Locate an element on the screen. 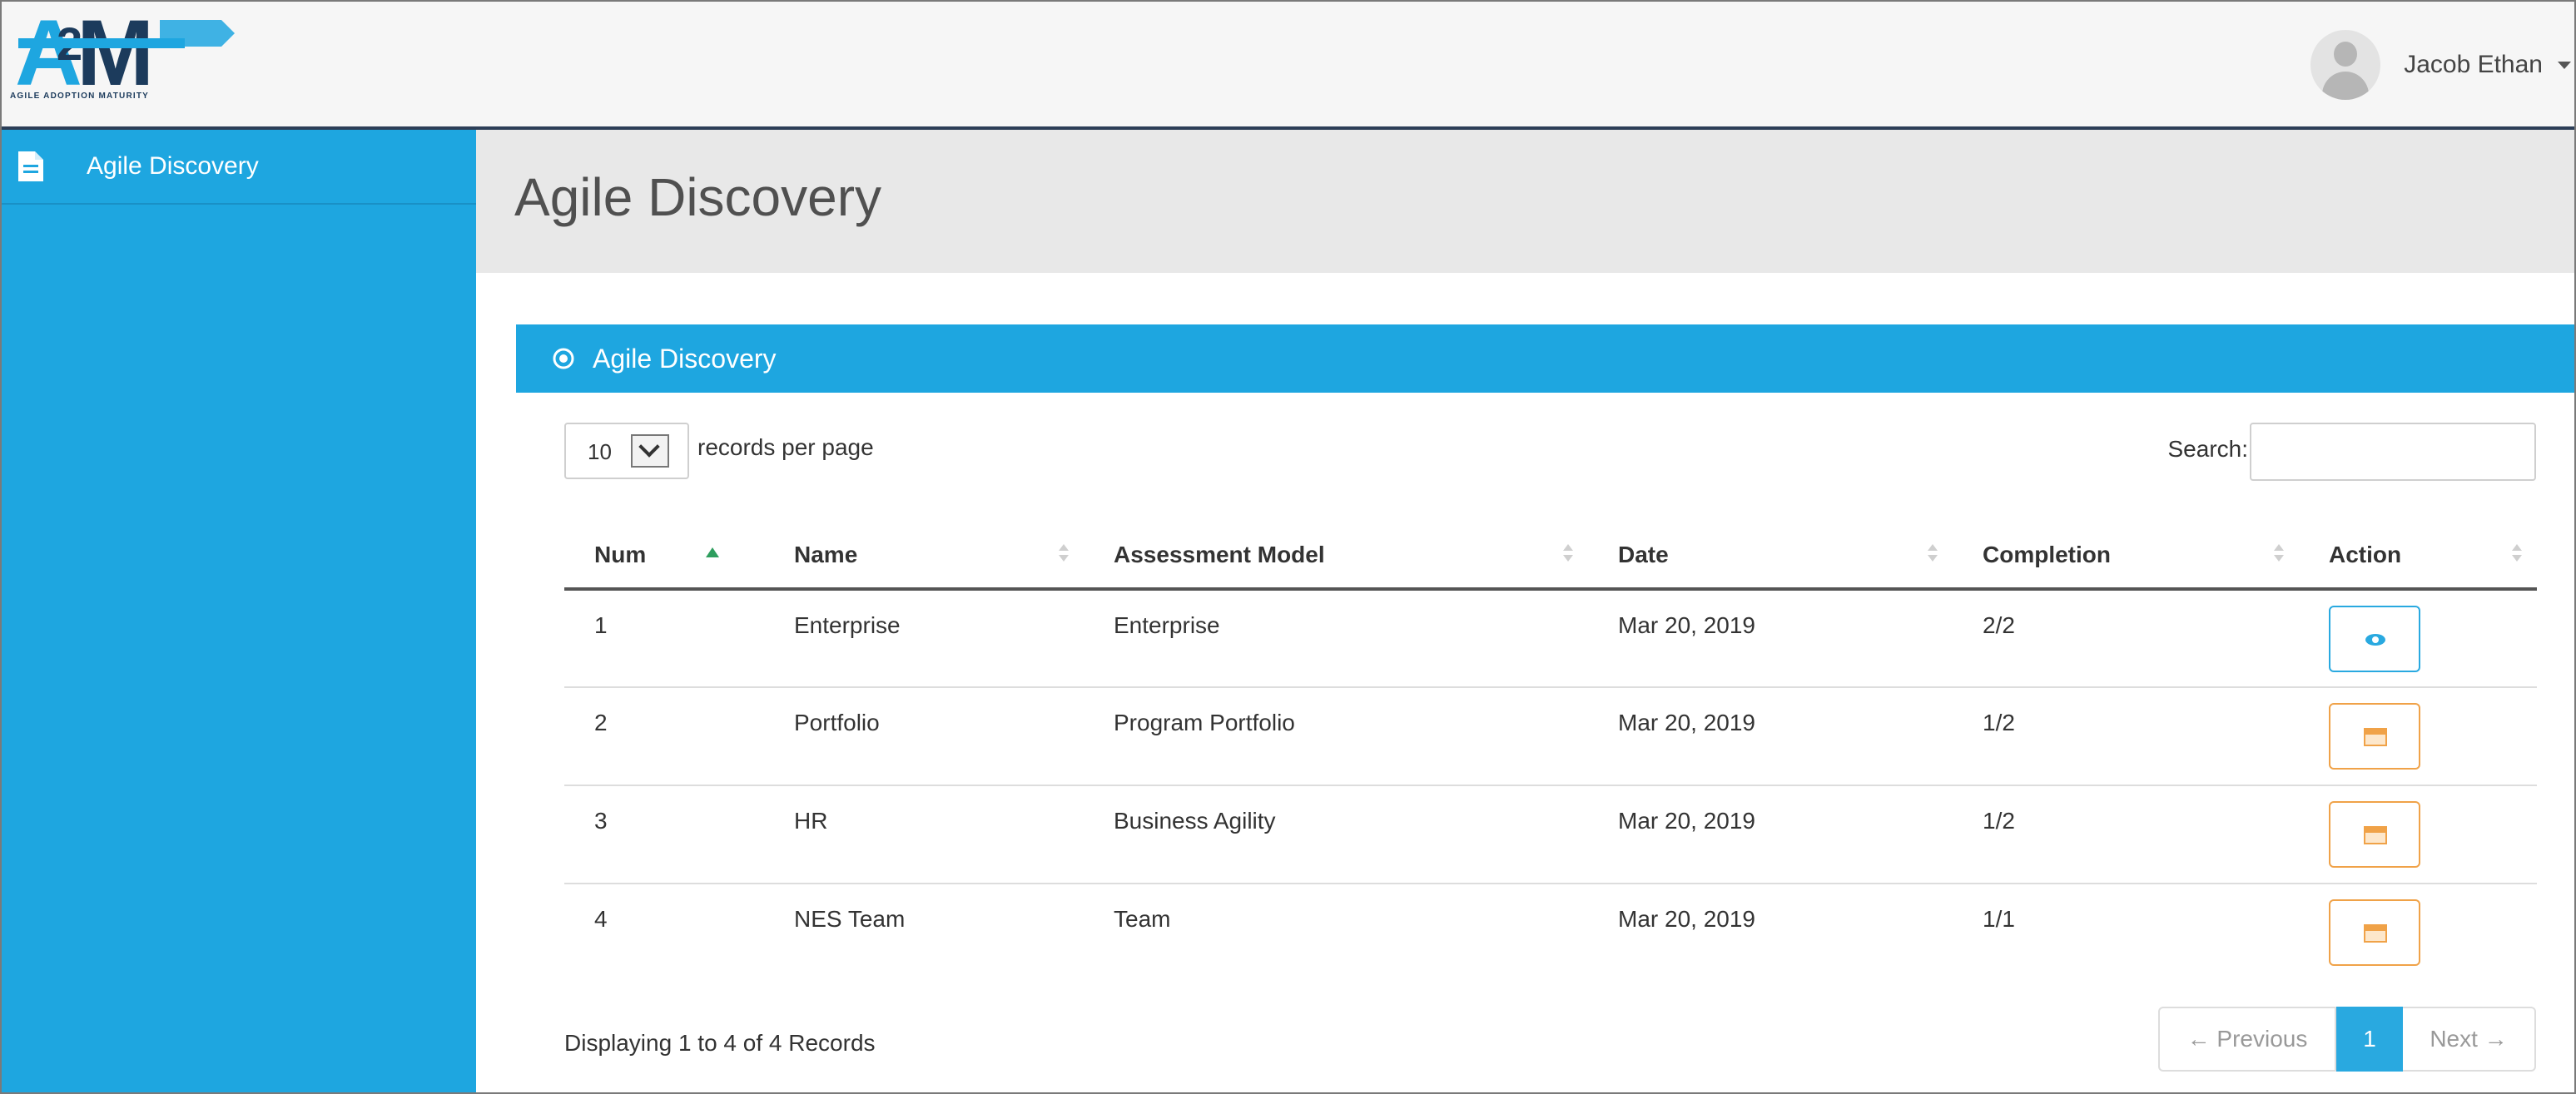 This screenshot has width=2576, height=1094. column-header-action: Action is located at coordinates (2418, 556).